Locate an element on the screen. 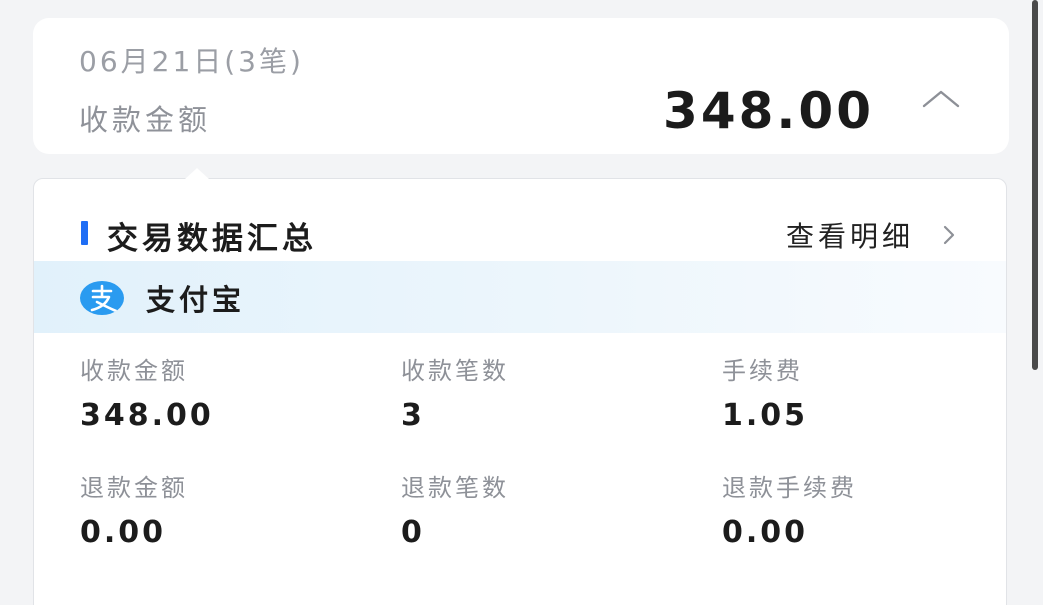 Image resolution: width=1043 pixels, height=605 pixels. stat-fee: 手续费 1.05 is located at coordinates (765, 392).